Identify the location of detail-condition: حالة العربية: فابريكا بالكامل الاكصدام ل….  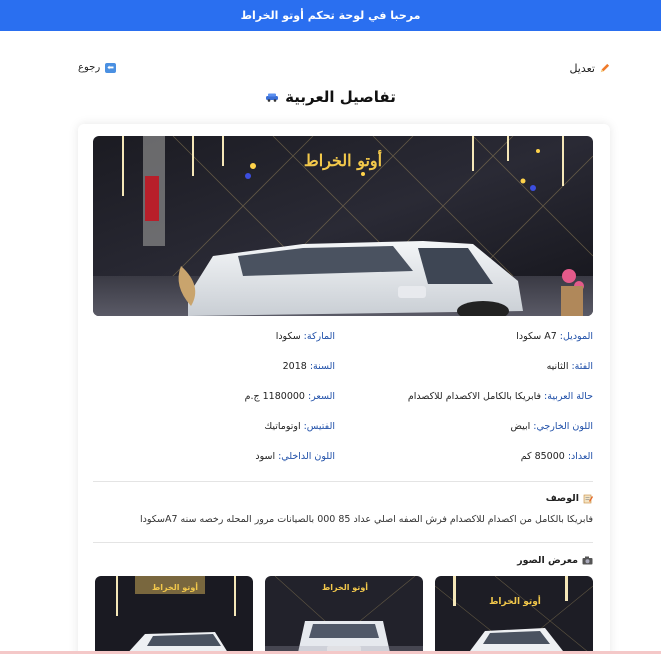
(468, 396).